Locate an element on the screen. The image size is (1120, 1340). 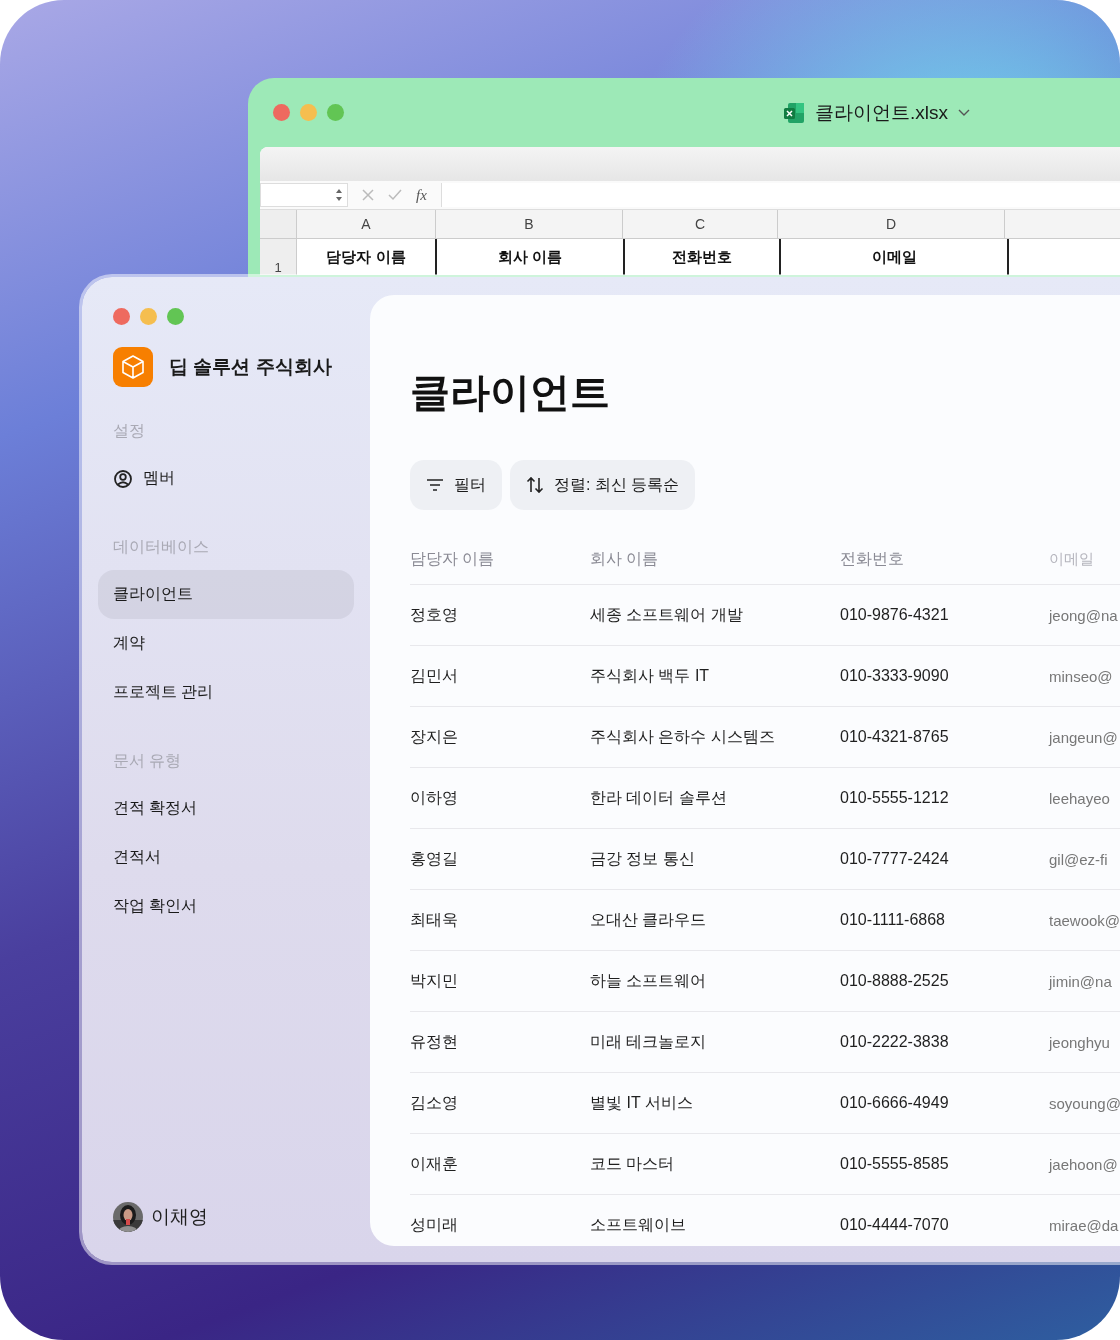
table-cell-text: 홍영길 is located at coordinates (434, 858).